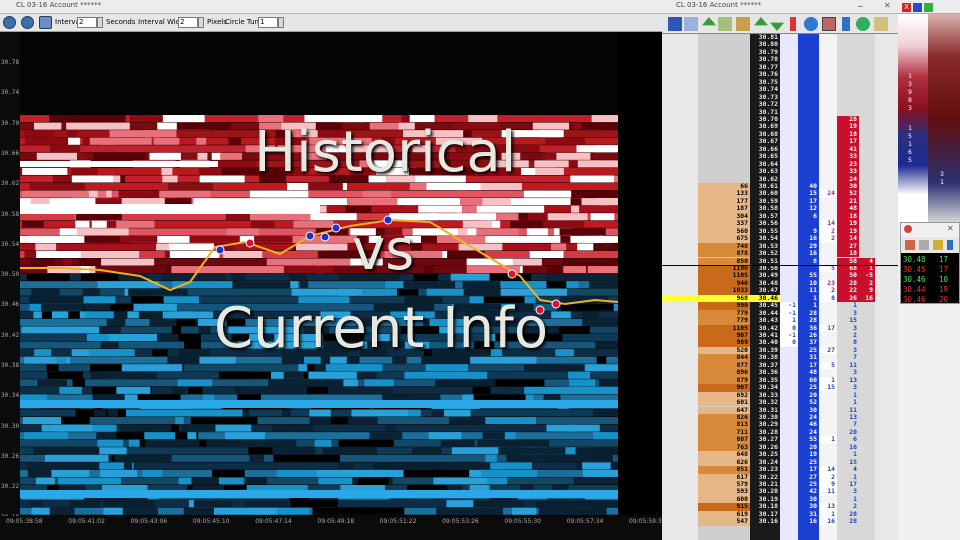 The height and width of the screenshot is (540, 960). What do you see at coordinates (930, 230) in the screenshot?
I see `popup-titlebar: ✕` at bounding box center [930, 230].